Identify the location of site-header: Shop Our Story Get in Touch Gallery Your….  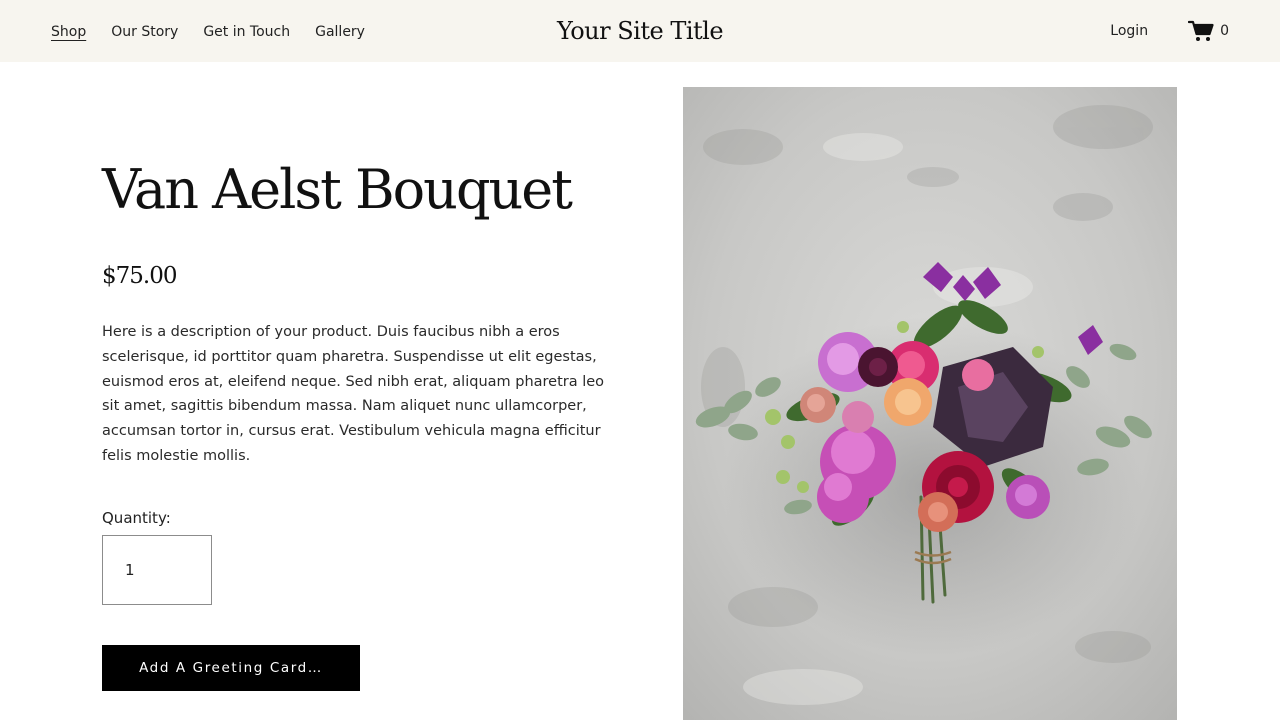
(640, 31).